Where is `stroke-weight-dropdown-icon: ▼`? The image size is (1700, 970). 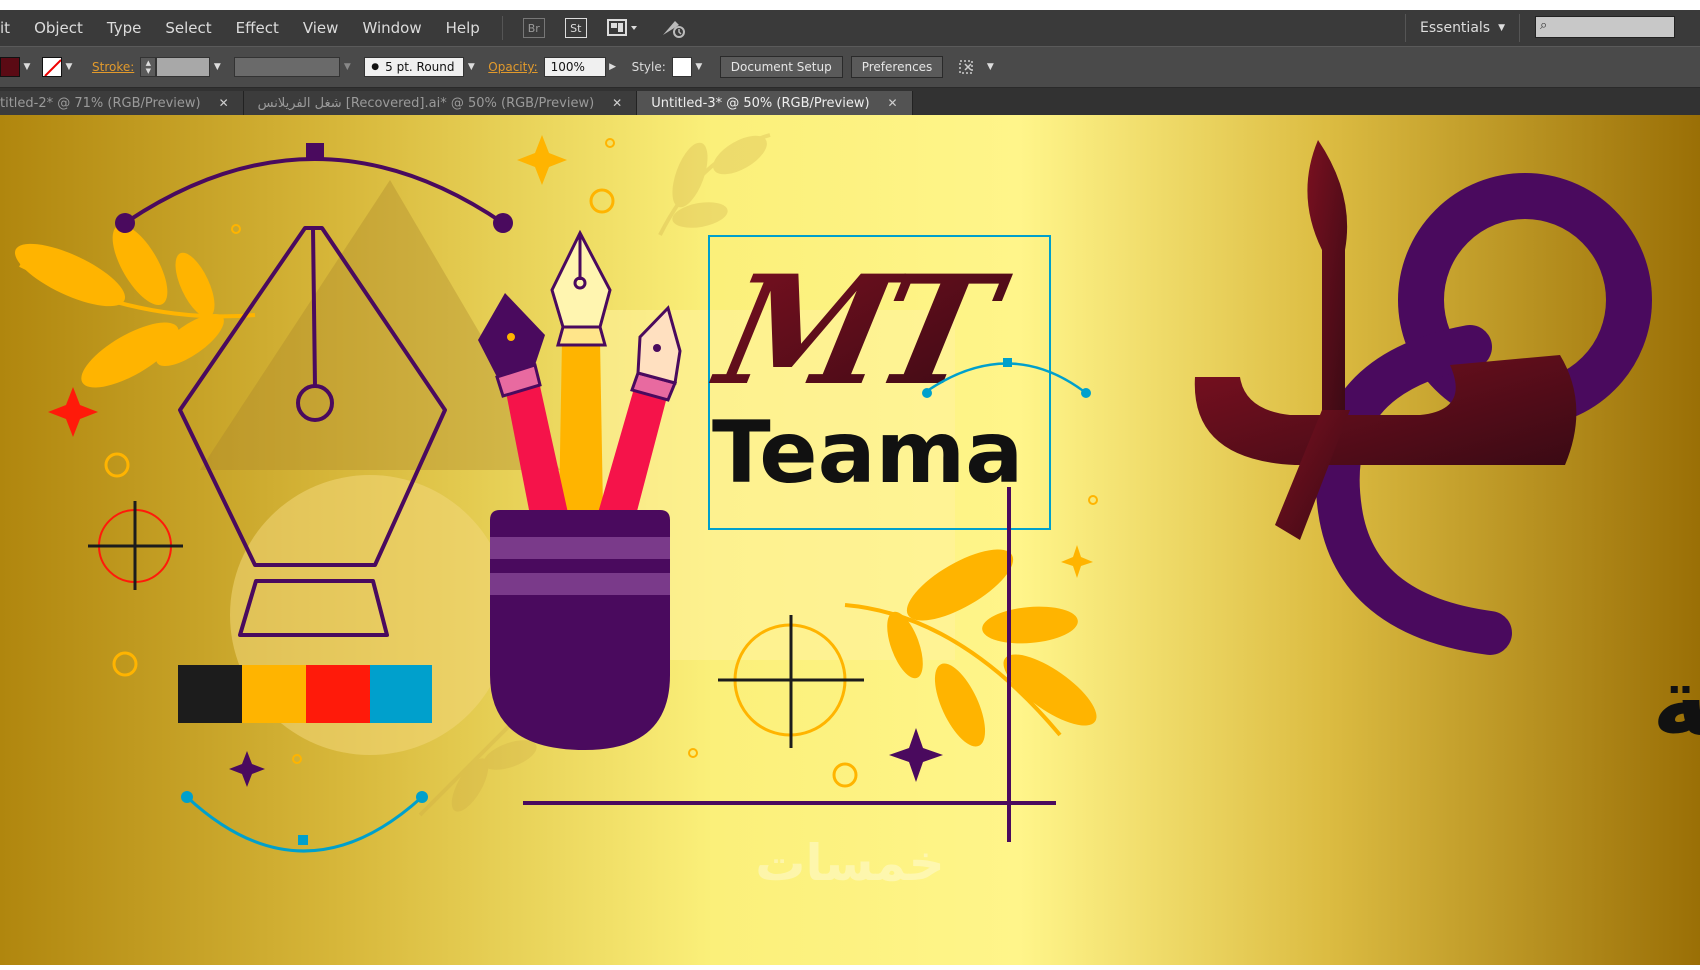 stroke-weight-dropdown-icon: ▼ is located at coordinates (217, 67).